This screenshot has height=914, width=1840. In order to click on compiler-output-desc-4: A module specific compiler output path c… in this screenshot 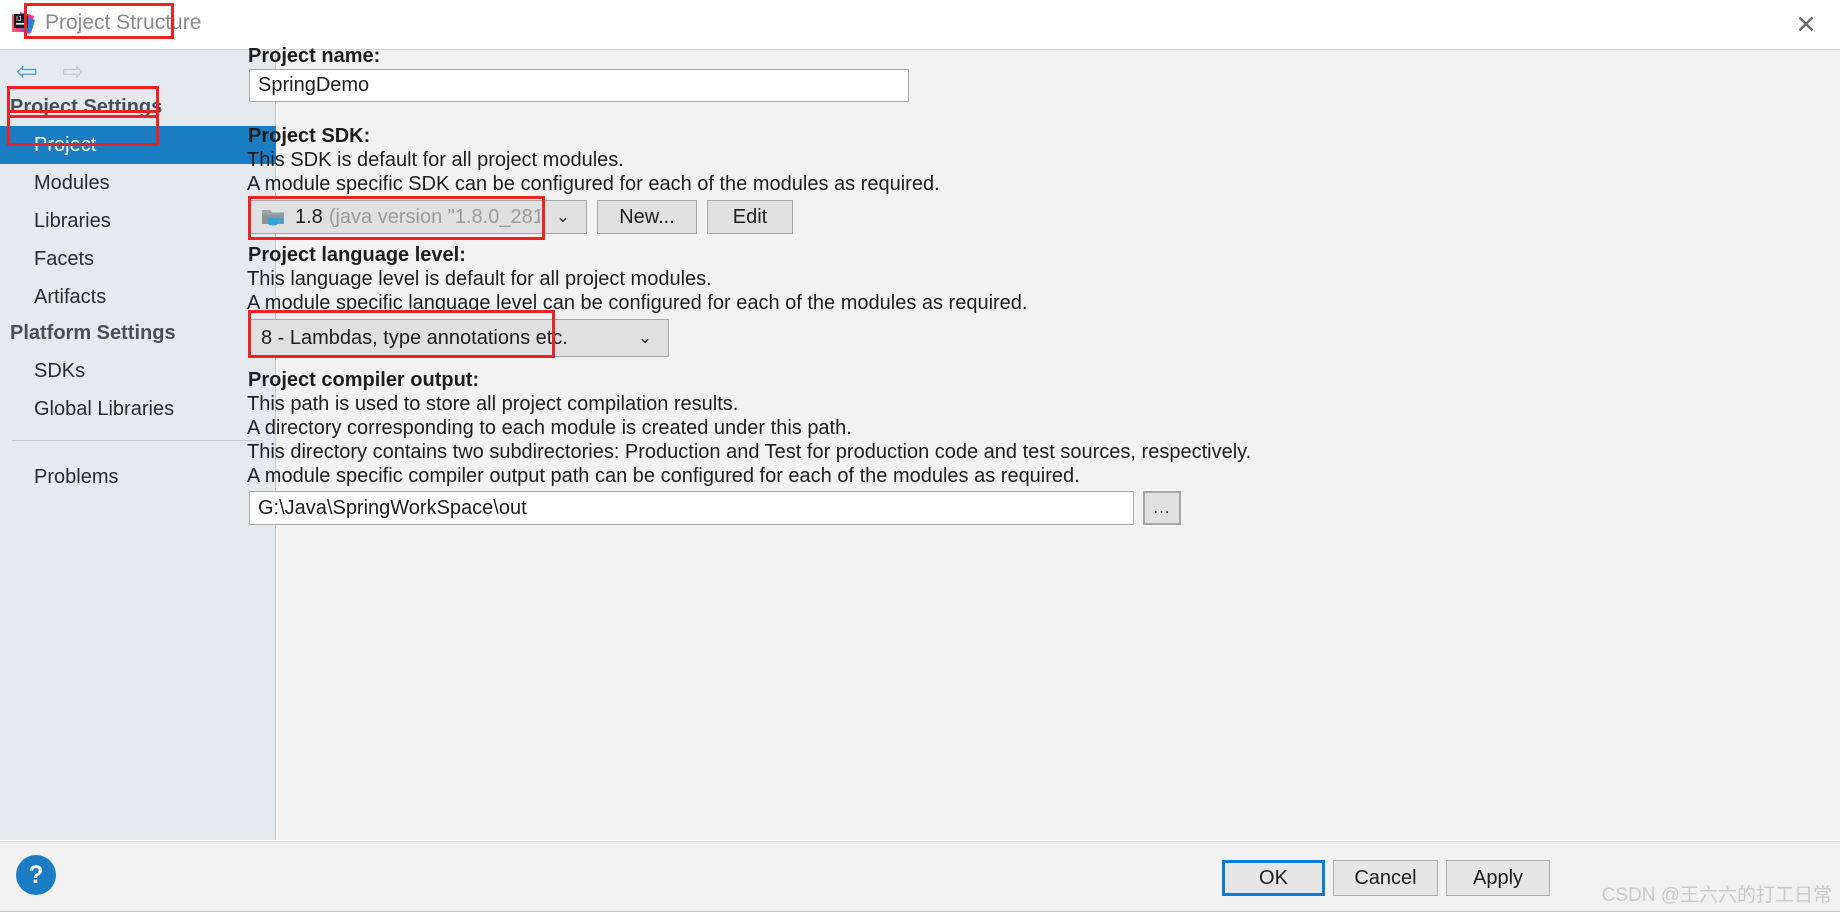, I will do `click(663, 476)`.